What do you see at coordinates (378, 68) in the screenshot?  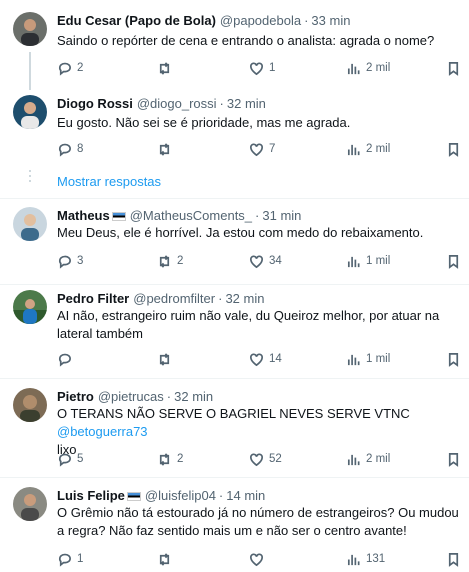 I see `view-count: 2 mil` at bounding box center [378, 68].